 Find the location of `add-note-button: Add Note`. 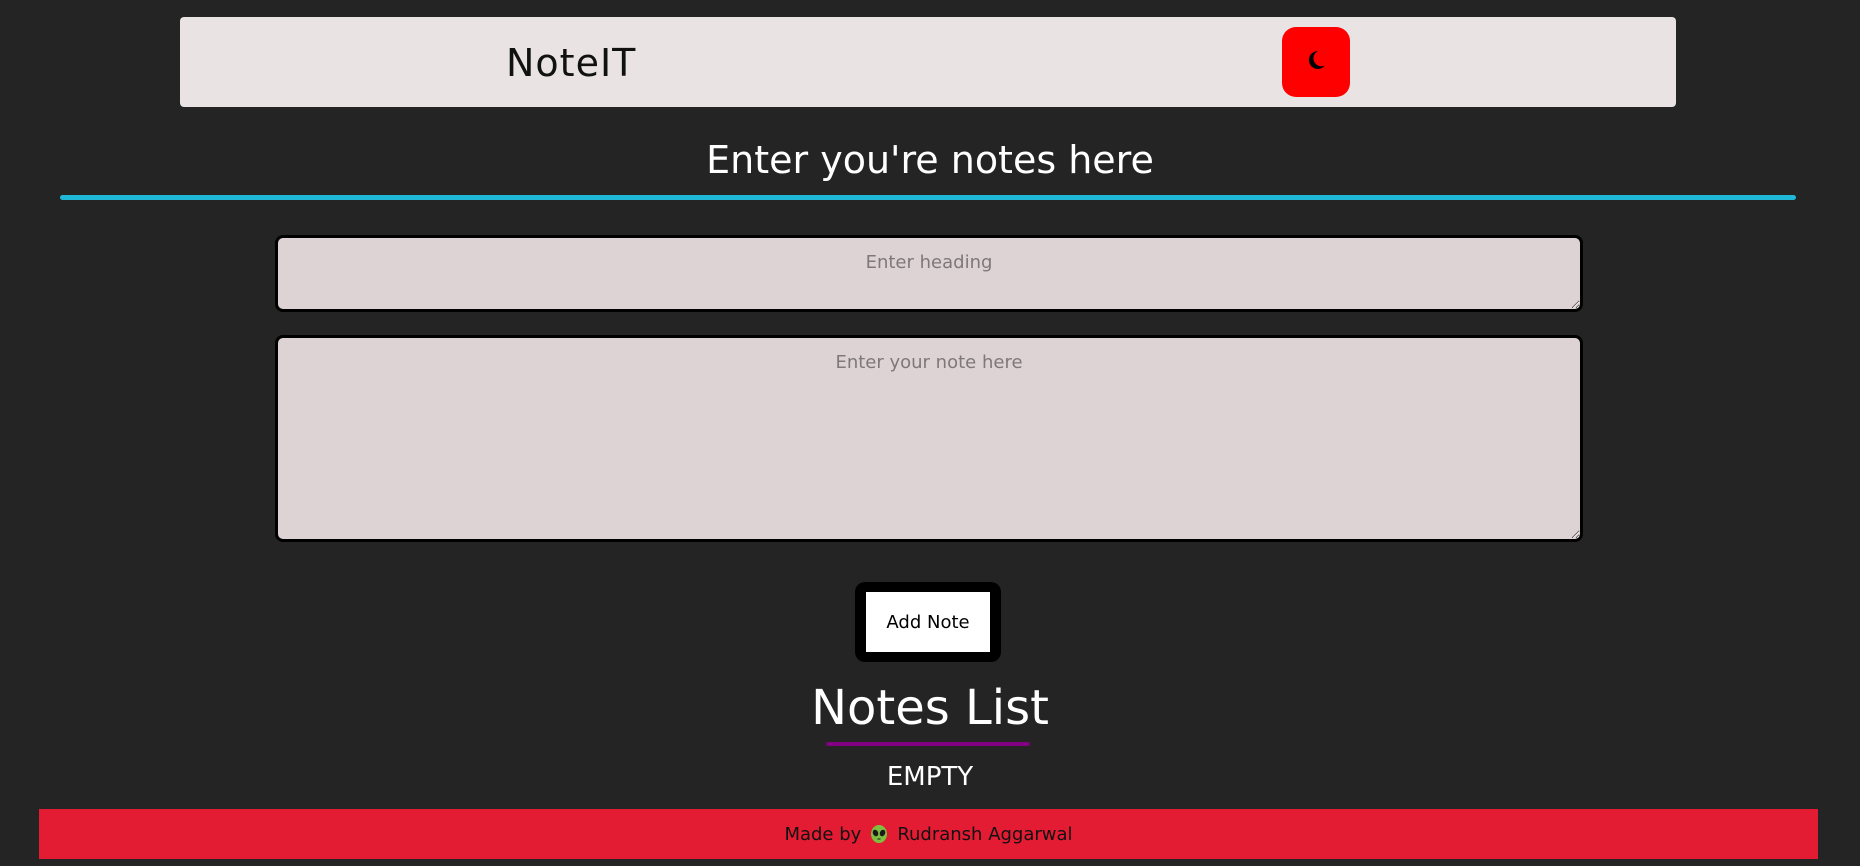

add-note-button: Add Note is located at coordinates (928, 622).